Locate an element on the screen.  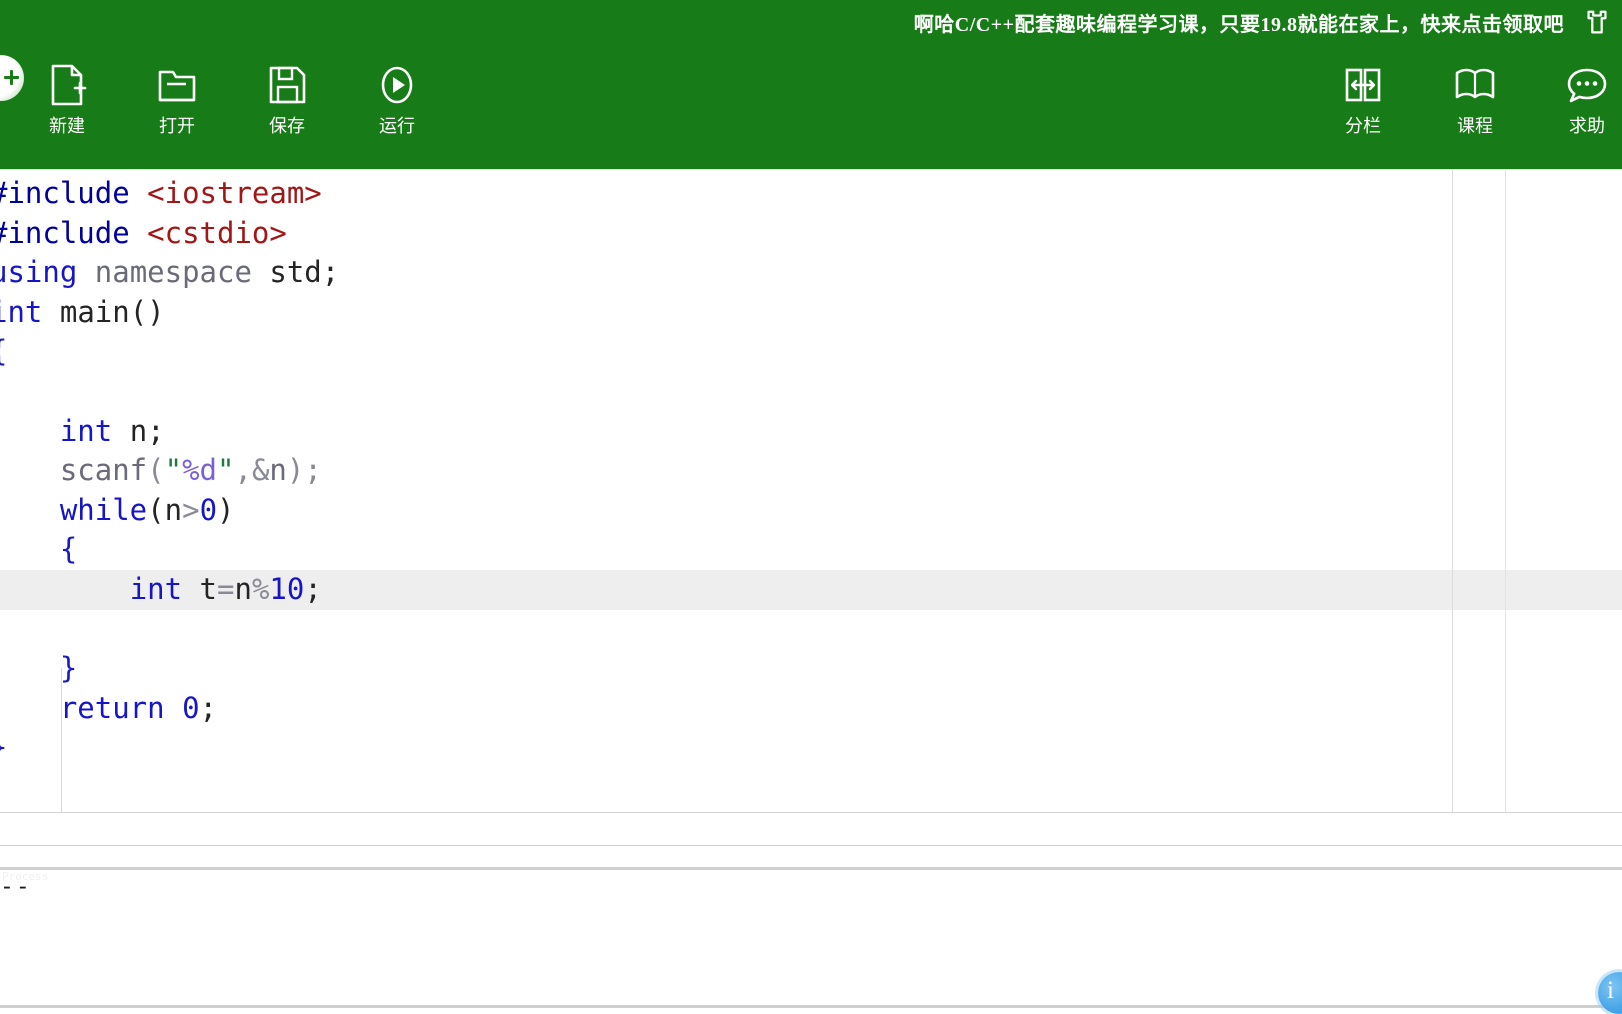
code-line-text: #include <cstdio> is located at coordinates (143, 234).